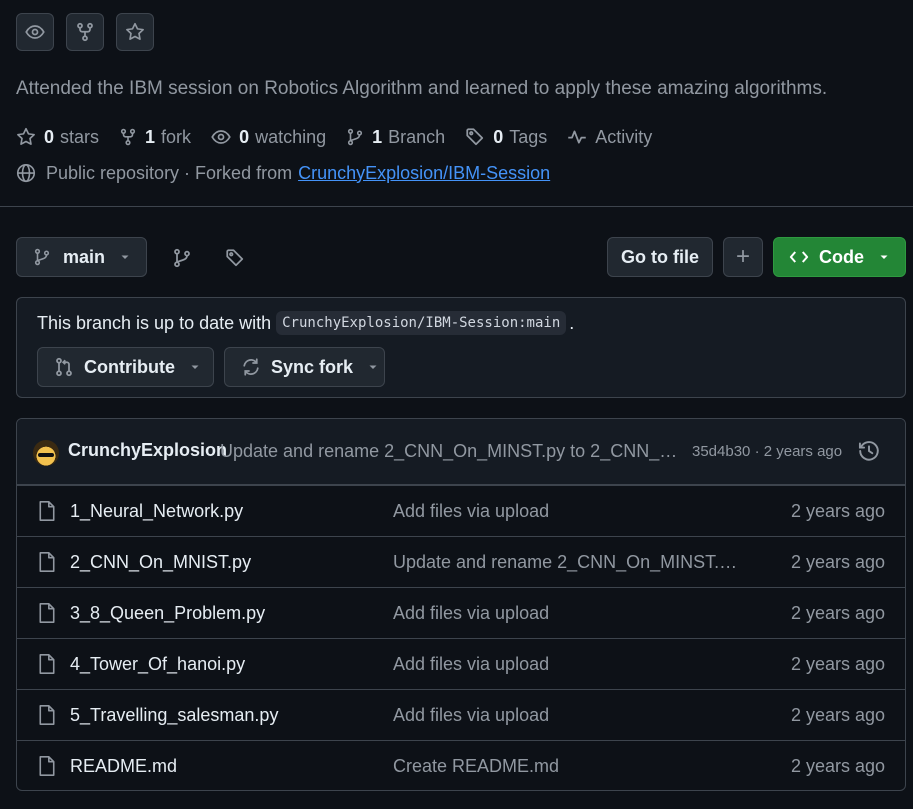 This screenshot has width=913, height=809. Describe the element at coordinates (169, 172) in the screenshot. I see `visibility-text: Public repository · Forked from` at that location.